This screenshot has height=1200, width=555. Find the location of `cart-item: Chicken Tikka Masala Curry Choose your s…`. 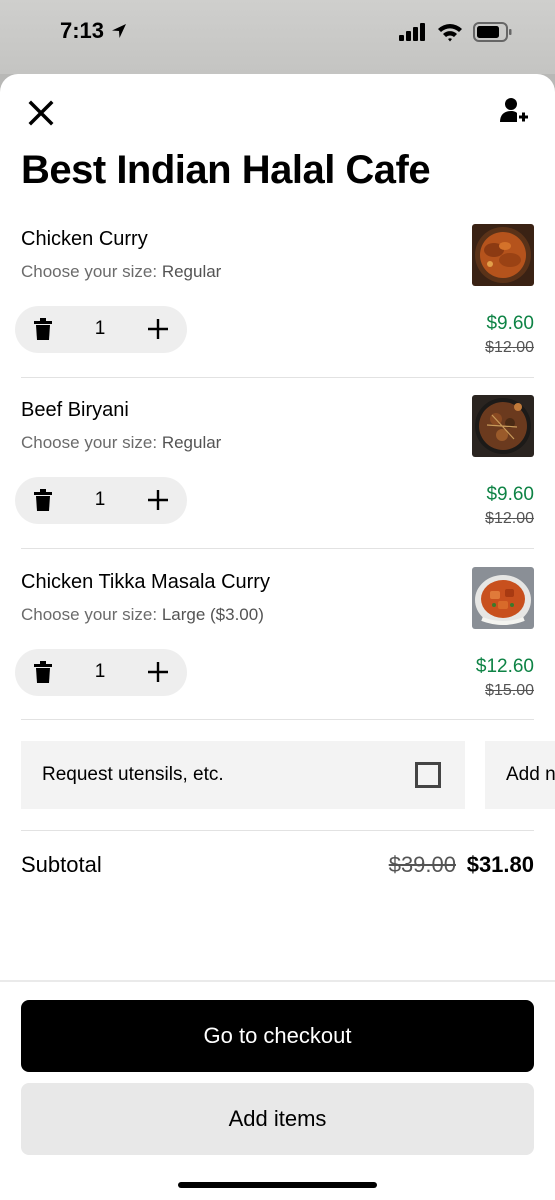

cart-item: Chicken Tikka Masala Curry Choose your s… is located at coordinates (277, 644).